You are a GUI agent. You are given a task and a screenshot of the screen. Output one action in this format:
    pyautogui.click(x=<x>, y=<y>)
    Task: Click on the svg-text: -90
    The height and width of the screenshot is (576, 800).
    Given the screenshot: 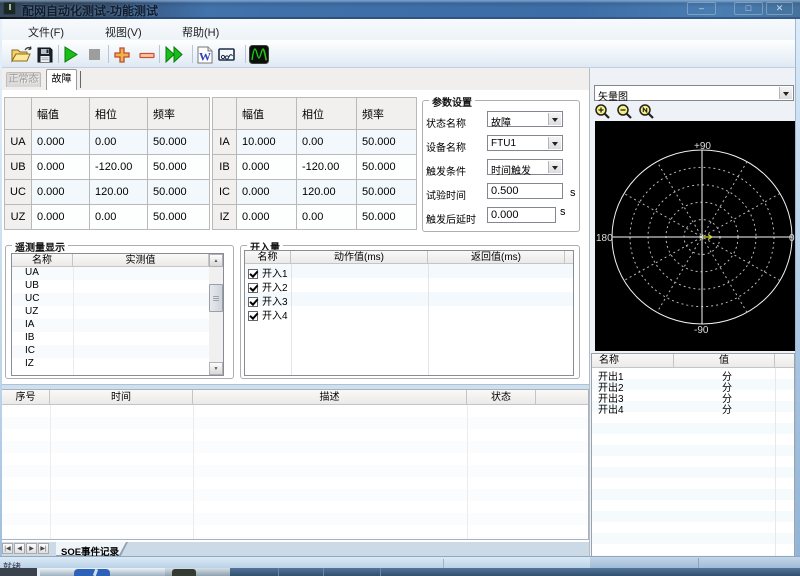 What is the action you would take?
    pyautogui.click(x=701, y=330)
    